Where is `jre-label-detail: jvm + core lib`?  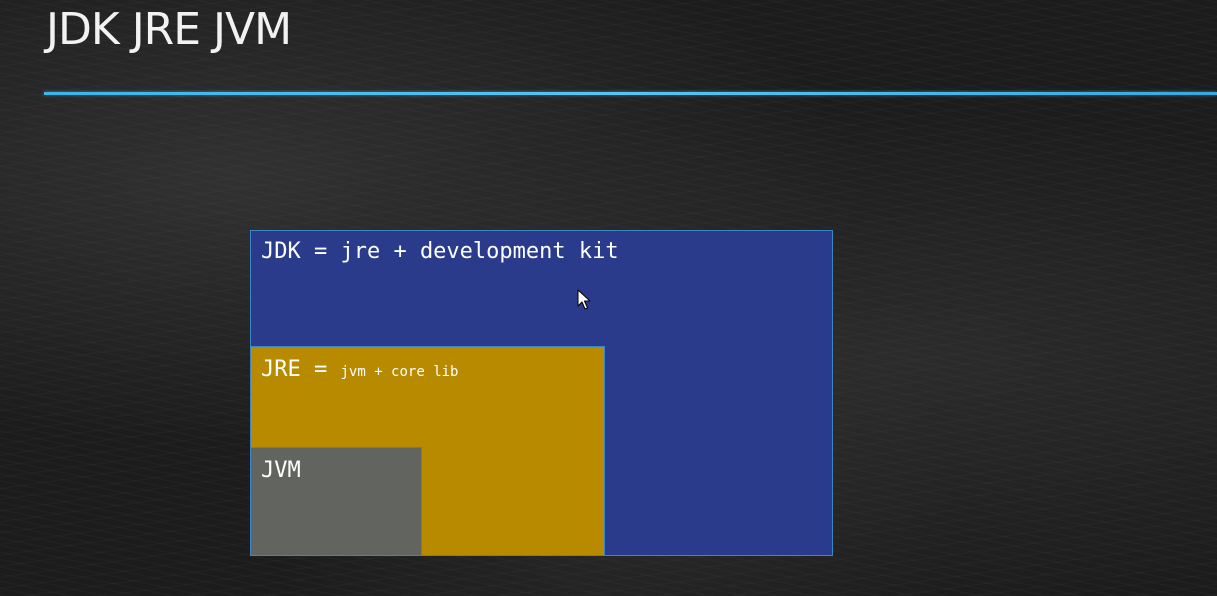
jre-label-detail: jvm + core lib is located at coordinates (399, 372).